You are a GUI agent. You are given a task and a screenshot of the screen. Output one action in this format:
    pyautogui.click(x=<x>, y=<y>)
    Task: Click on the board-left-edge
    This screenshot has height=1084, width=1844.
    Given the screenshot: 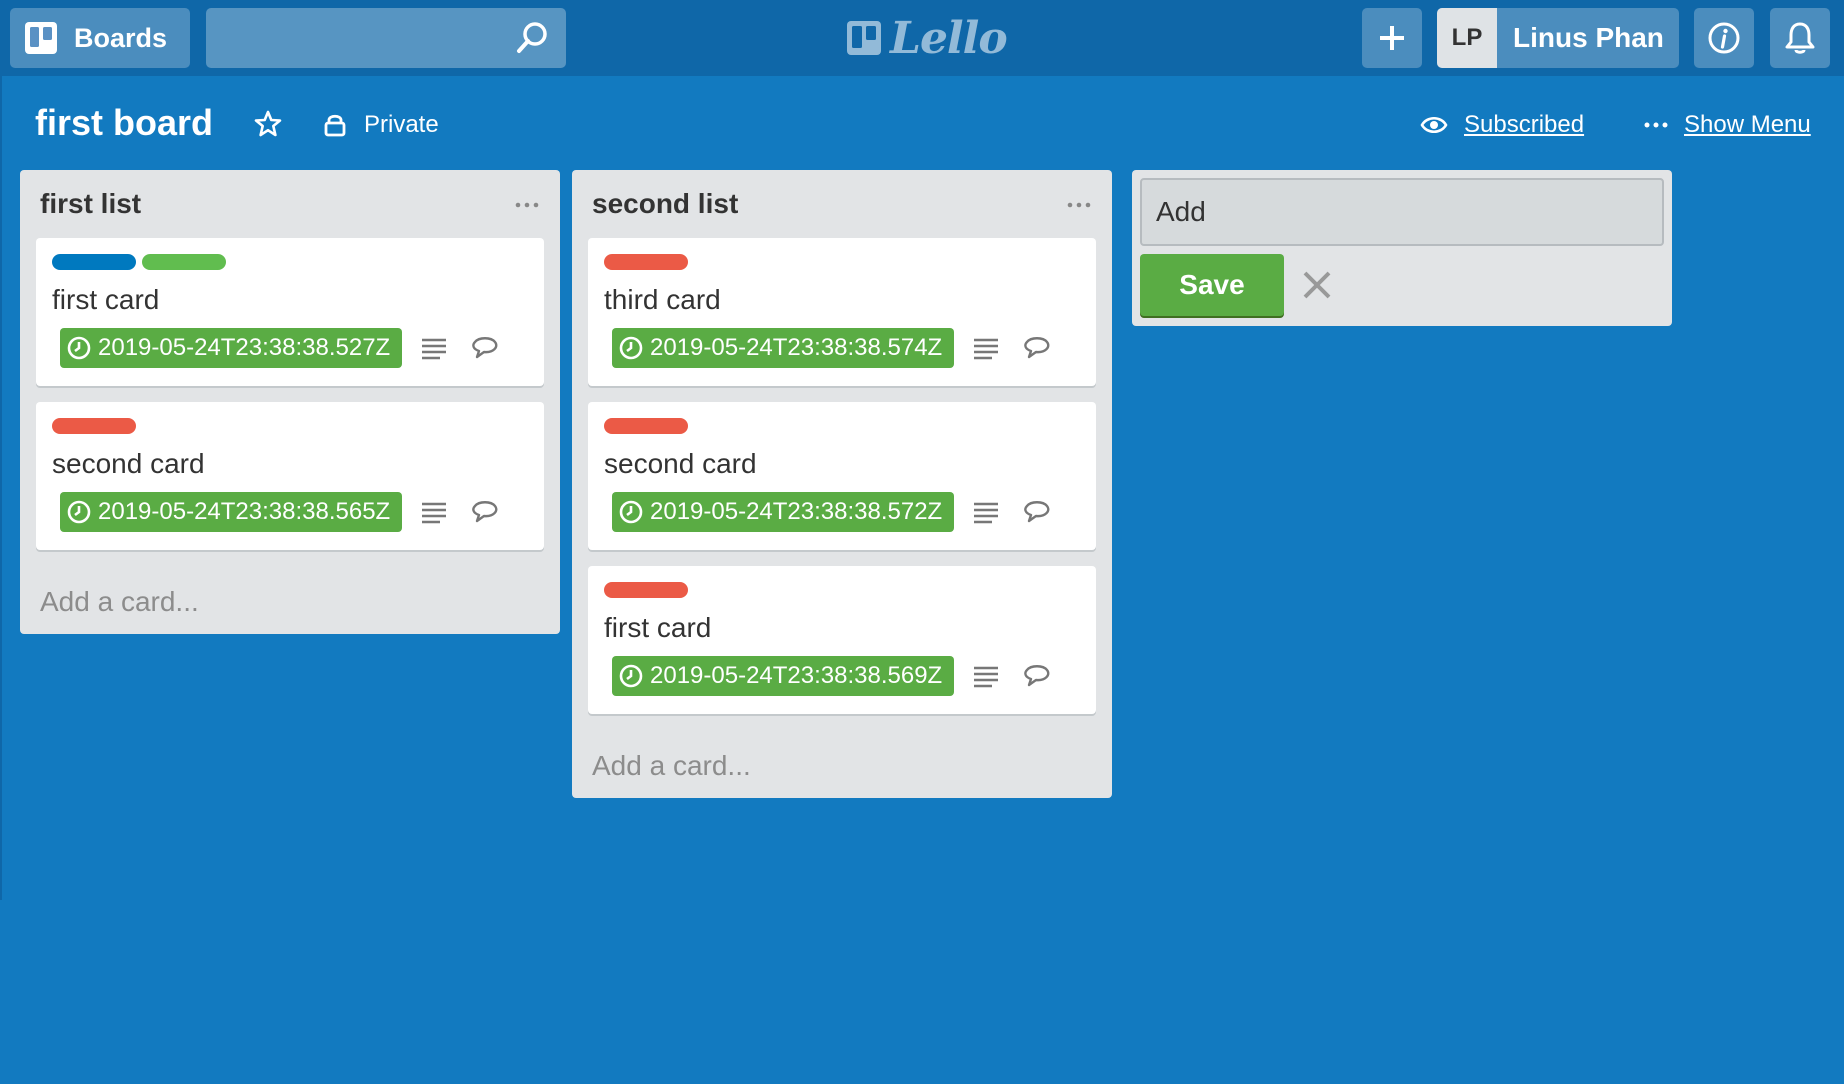 What is the action you would take?
    pyautogui.click(x=1, y=488)
    